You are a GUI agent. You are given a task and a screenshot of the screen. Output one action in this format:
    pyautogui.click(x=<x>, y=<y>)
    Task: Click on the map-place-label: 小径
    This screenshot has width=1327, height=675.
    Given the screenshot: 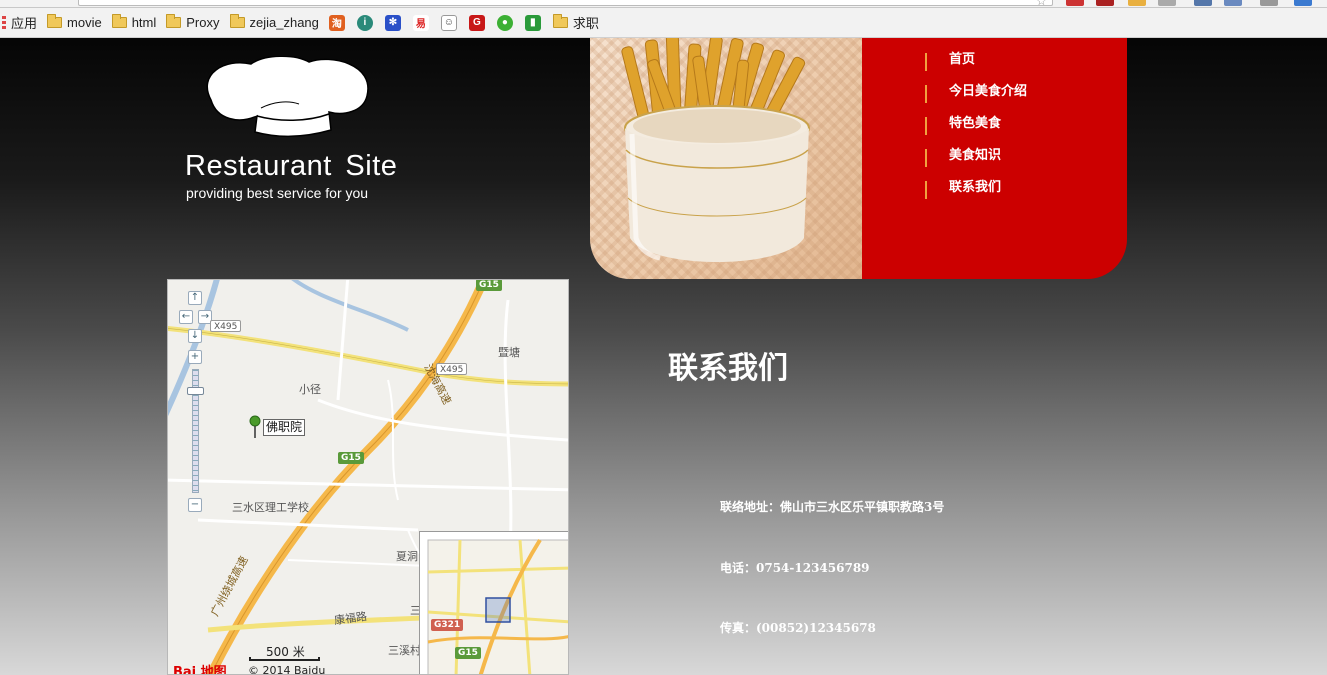 What is the action you would take?
    pyautogui.click(x=310, y=389)
    